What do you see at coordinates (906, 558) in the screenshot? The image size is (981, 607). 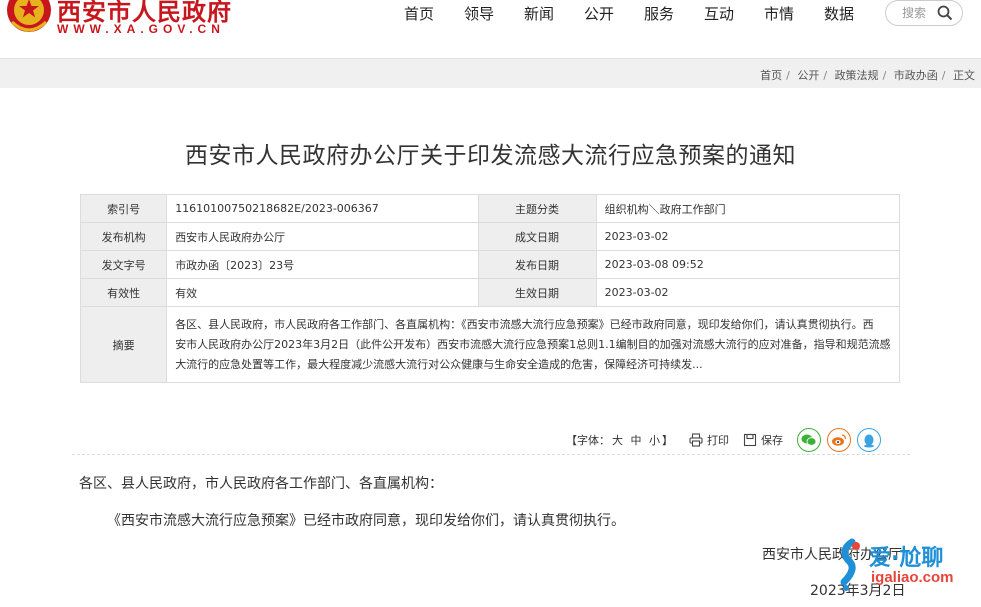 I see `watermark-brand: 爱·尬聊` at bounding box center [906, 558].